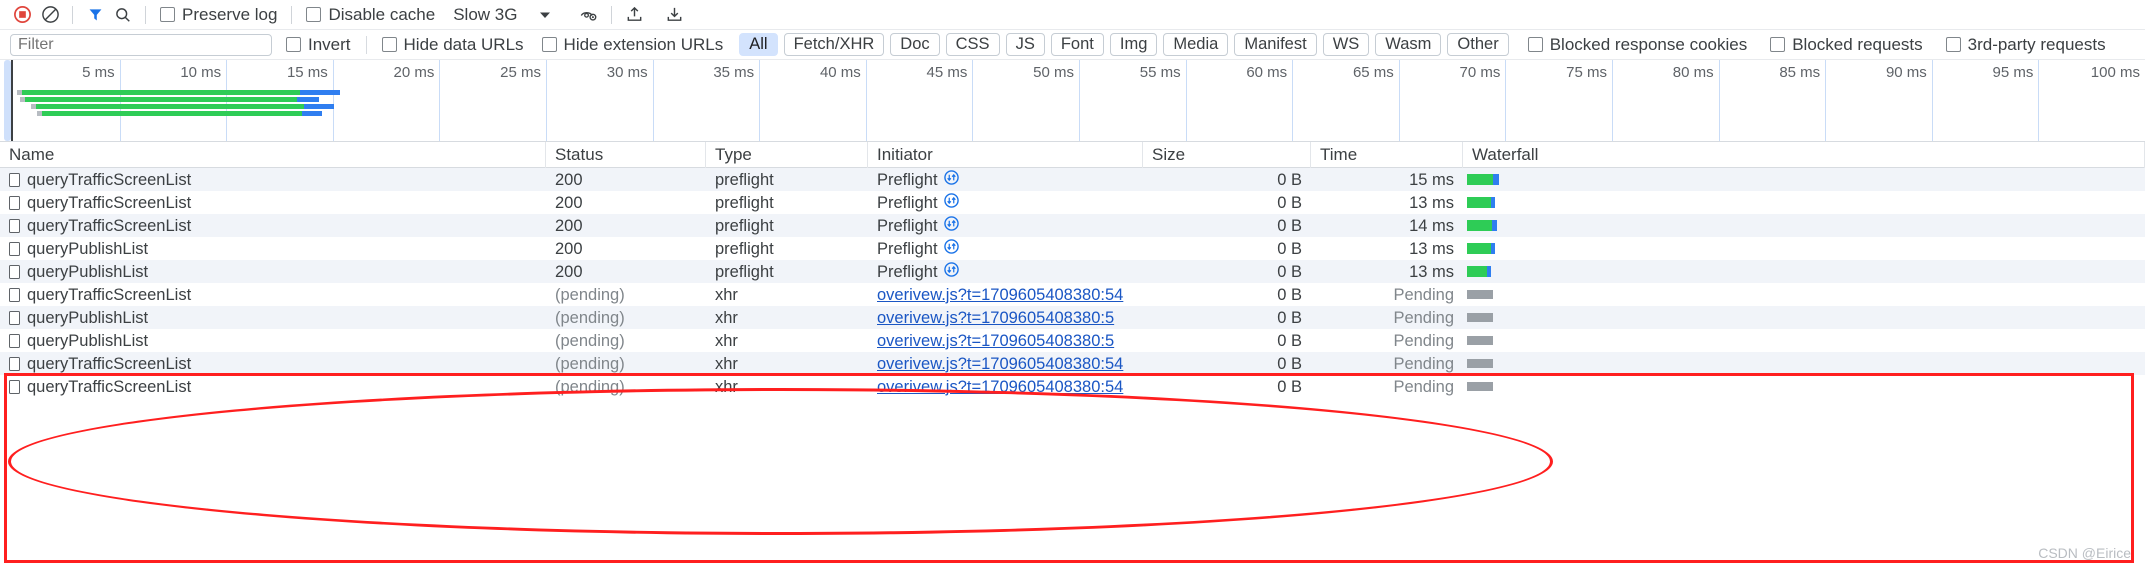 This screenshot has height=571, width=2145. I want to click on column-header-size: Size, so click(1227, 155).